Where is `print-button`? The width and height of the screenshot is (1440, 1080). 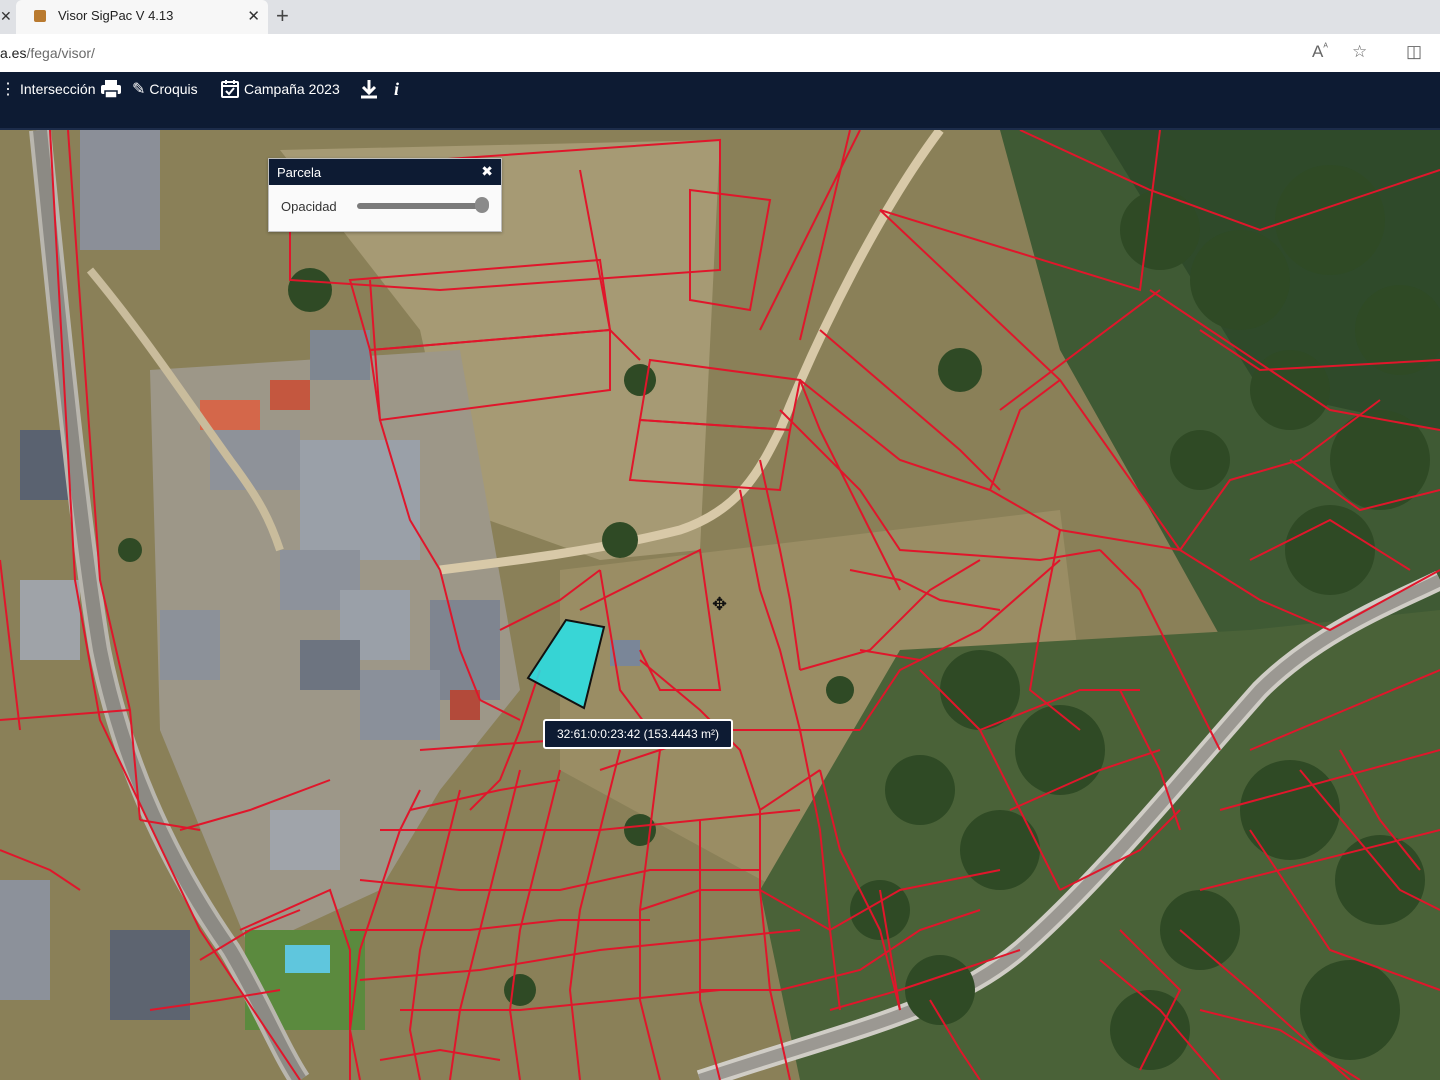 print-button is located at coordinates (111, 89).